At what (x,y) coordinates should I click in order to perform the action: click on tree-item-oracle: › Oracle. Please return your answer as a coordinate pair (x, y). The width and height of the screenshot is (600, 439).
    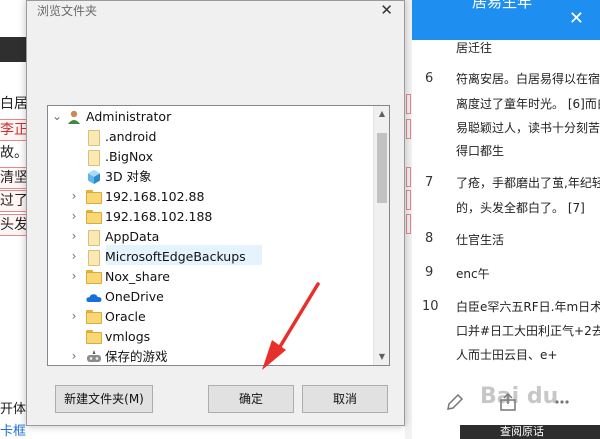
    Looking at the image, I should click on (211, 317).